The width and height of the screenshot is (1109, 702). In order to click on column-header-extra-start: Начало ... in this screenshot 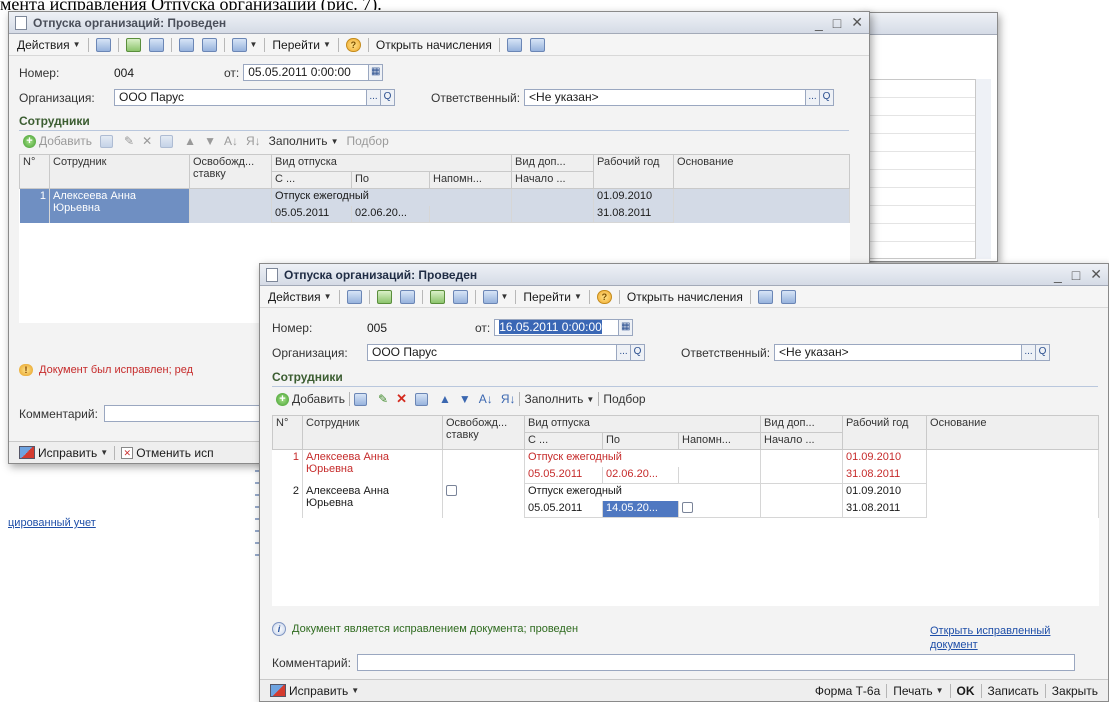, I will do `click(553, 180)`.